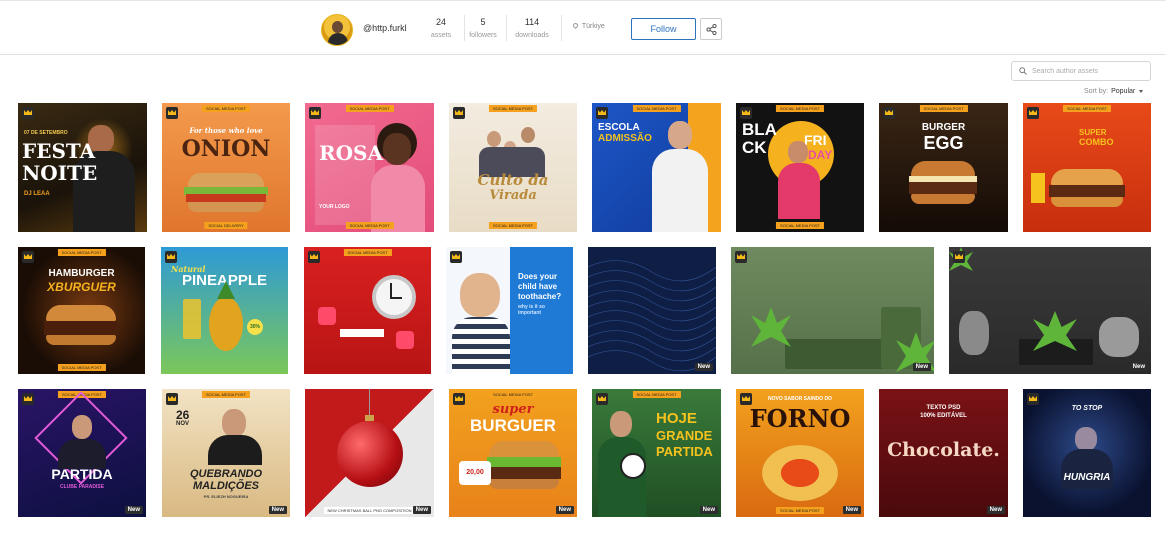 The width and height of the screenshot is (1166, 536). What do you see at coordinates (385, 28) in the screenshot?
I see `author-username: @http.furkl` at bounding box center [385, 28].